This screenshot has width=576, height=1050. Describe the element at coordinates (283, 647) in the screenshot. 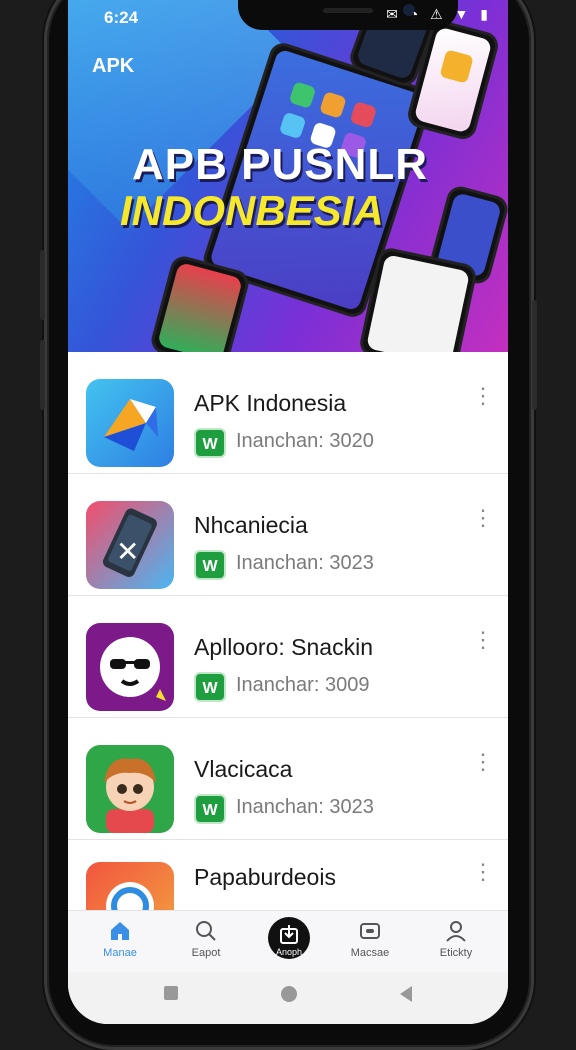

I see `app-name: Aplloorо: Snackin` at that location.